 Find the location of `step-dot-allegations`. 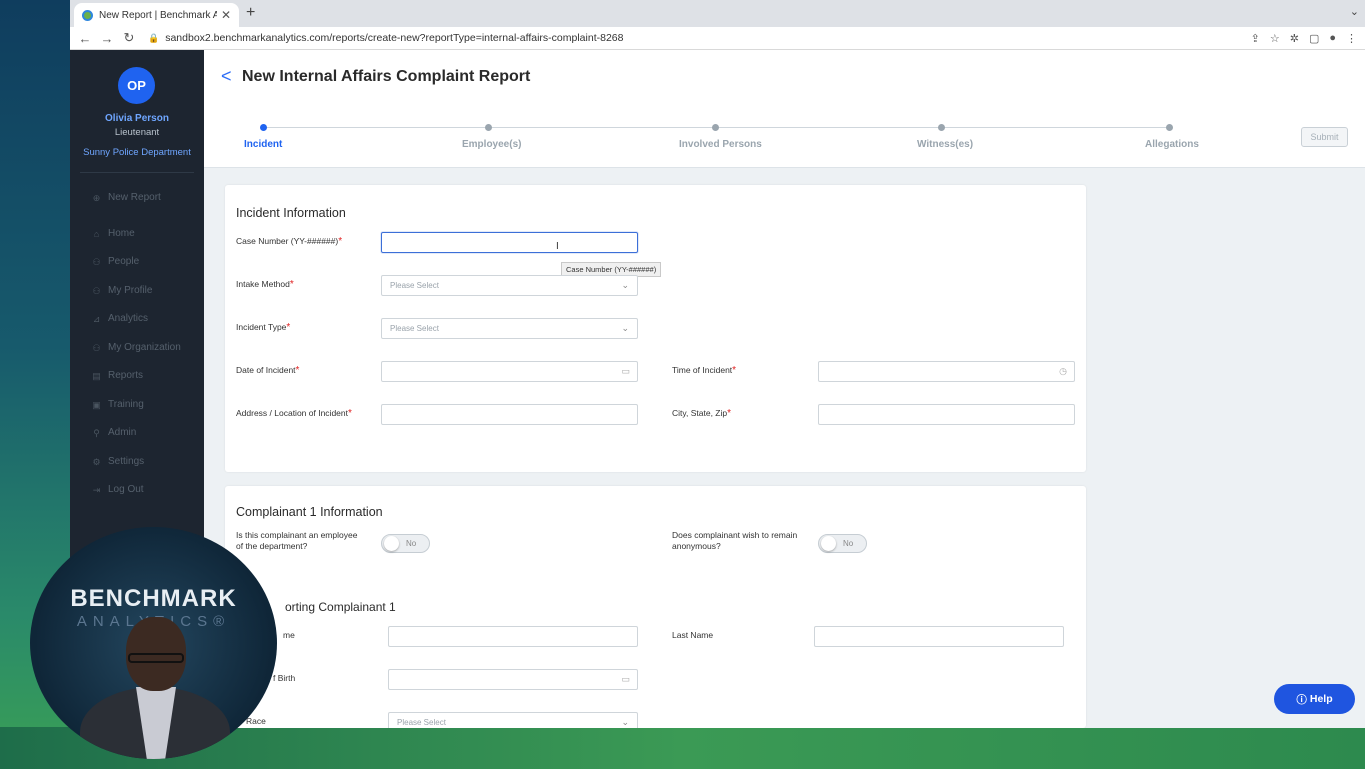

step-dot-allegations is located at coordinates (1169, 127).